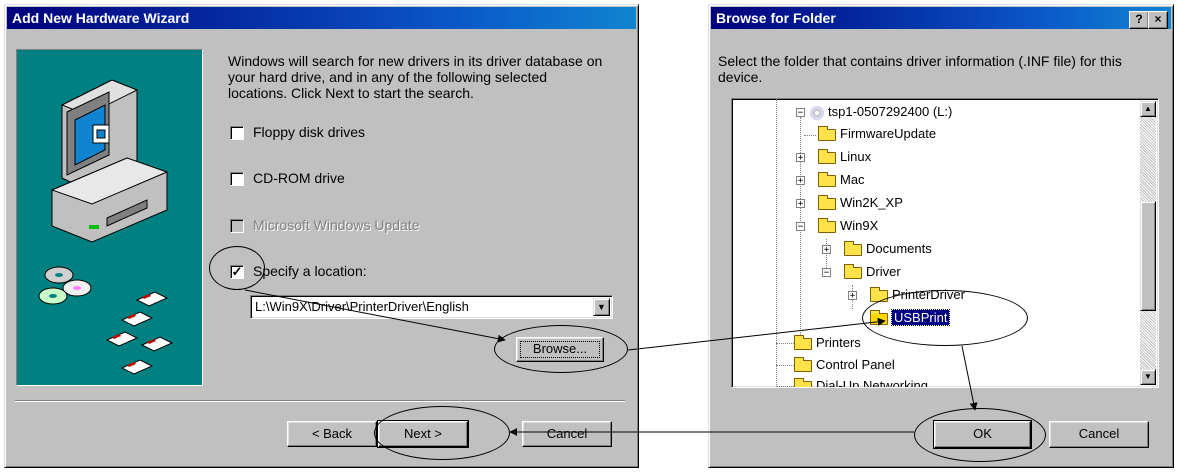 The image size is (1178, 474). Describe the element at coordinates (941, 18) in the screenshot. I see `browse-title-bar: Browse for Folder ? ×` at that location.